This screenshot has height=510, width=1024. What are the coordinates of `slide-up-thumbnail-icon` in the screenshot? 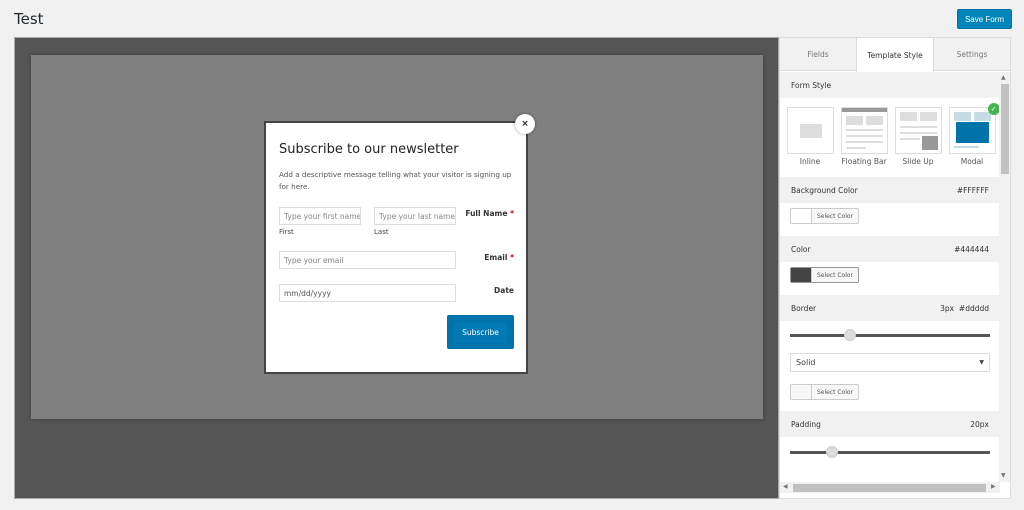 It's located at (918, 130).